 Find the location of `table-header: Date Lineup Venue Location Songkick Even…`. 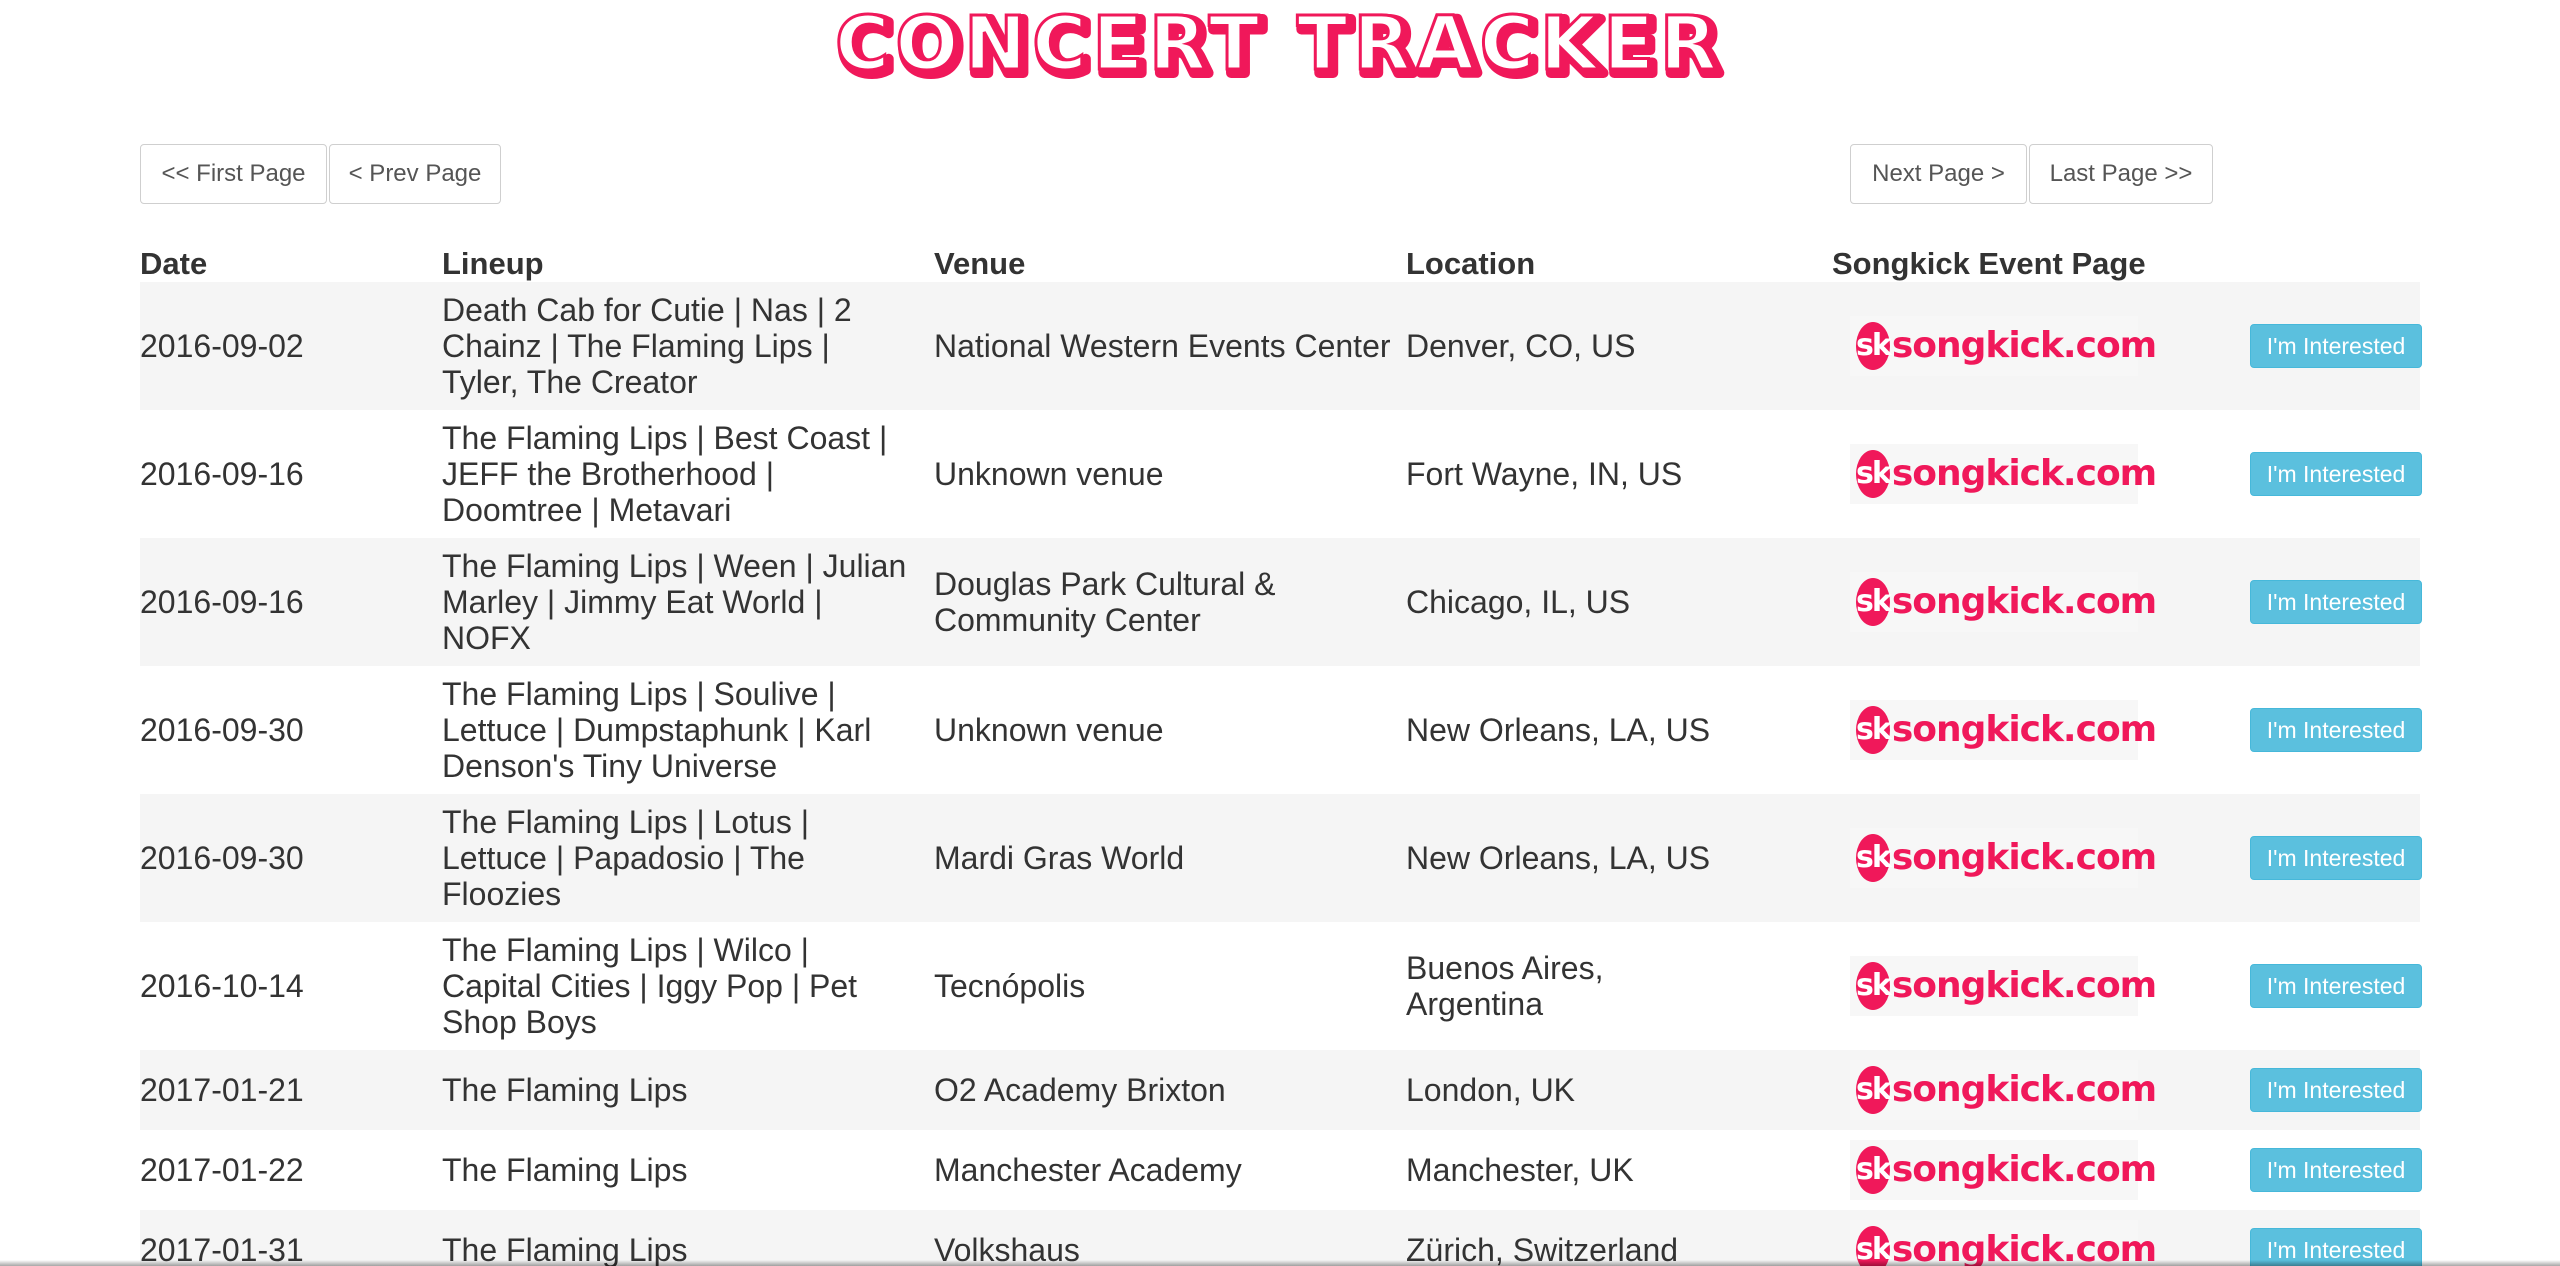

table-header: Date Lineup Venue Location Songkick Even… is located at coordinates (1280, 259).